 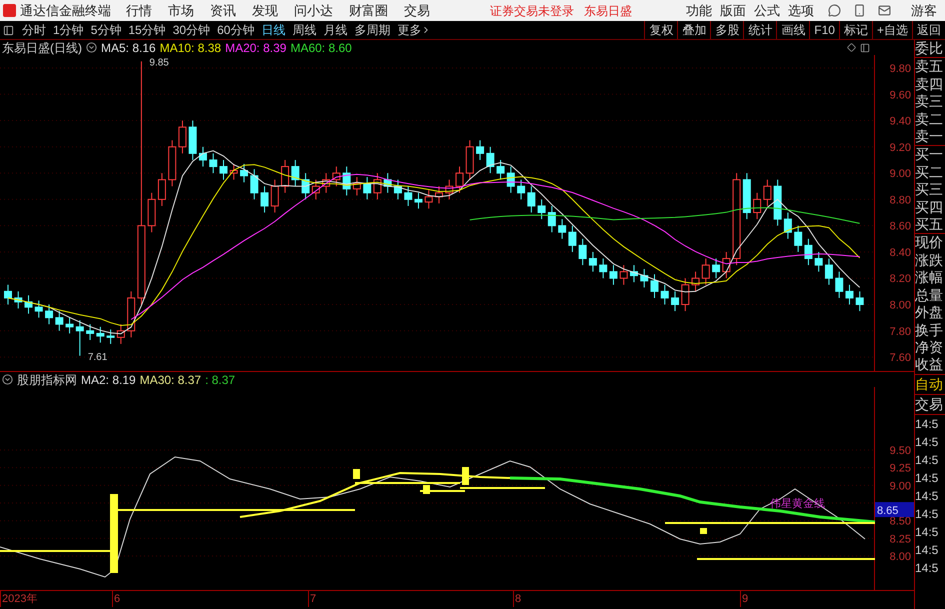 What do you see at coordinates (929, 67) in the screenshot?
I see `quote-label: 卖五` at bounding box center [929, 67].